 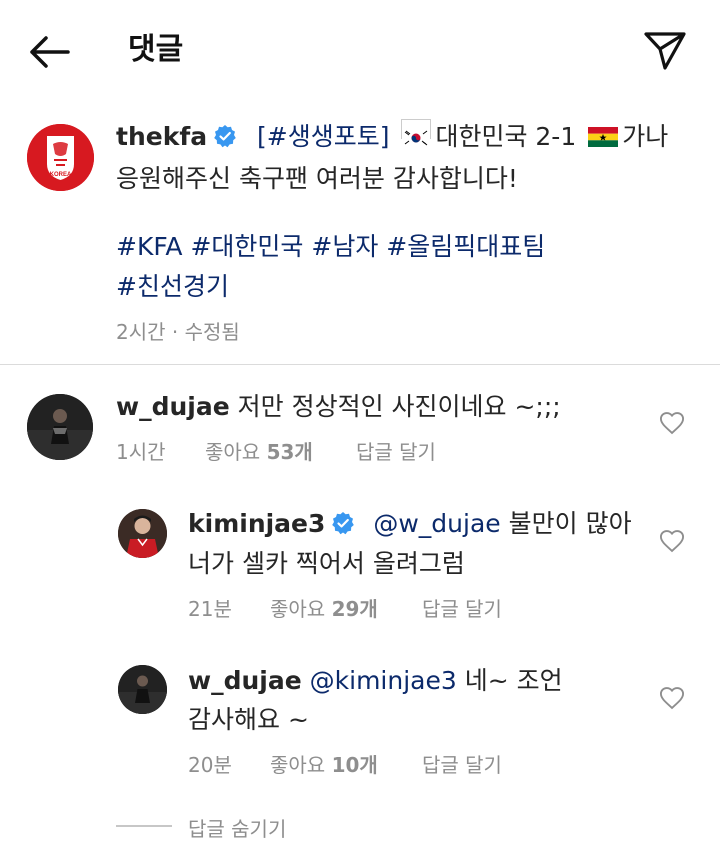 I want to click on comment-text: 저만 정상적인 사진이네요 ~;;;, so click(x=399, y=406).